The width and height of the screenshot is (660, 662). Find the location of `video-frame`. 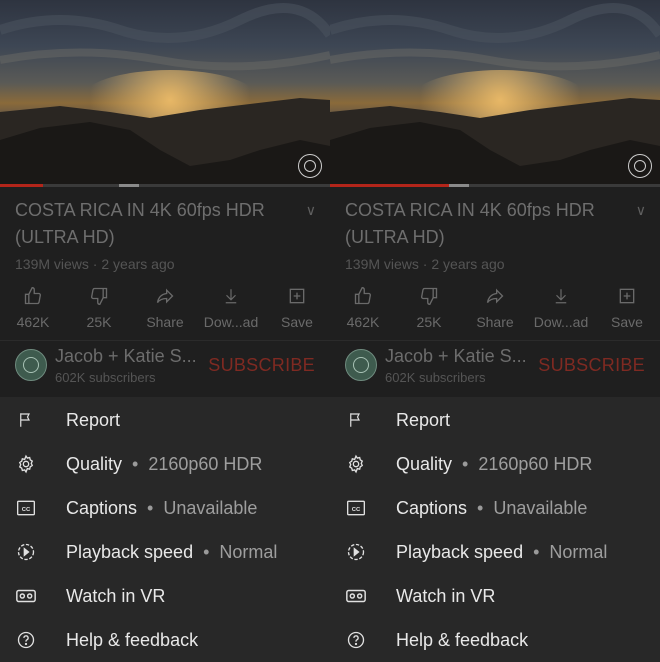

video-frame is located at coordinates (165, 93).